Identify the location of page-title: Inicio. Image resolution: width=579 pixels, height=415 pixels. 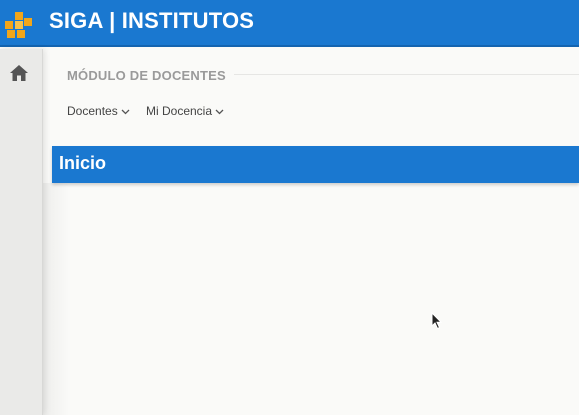
(83, 163).